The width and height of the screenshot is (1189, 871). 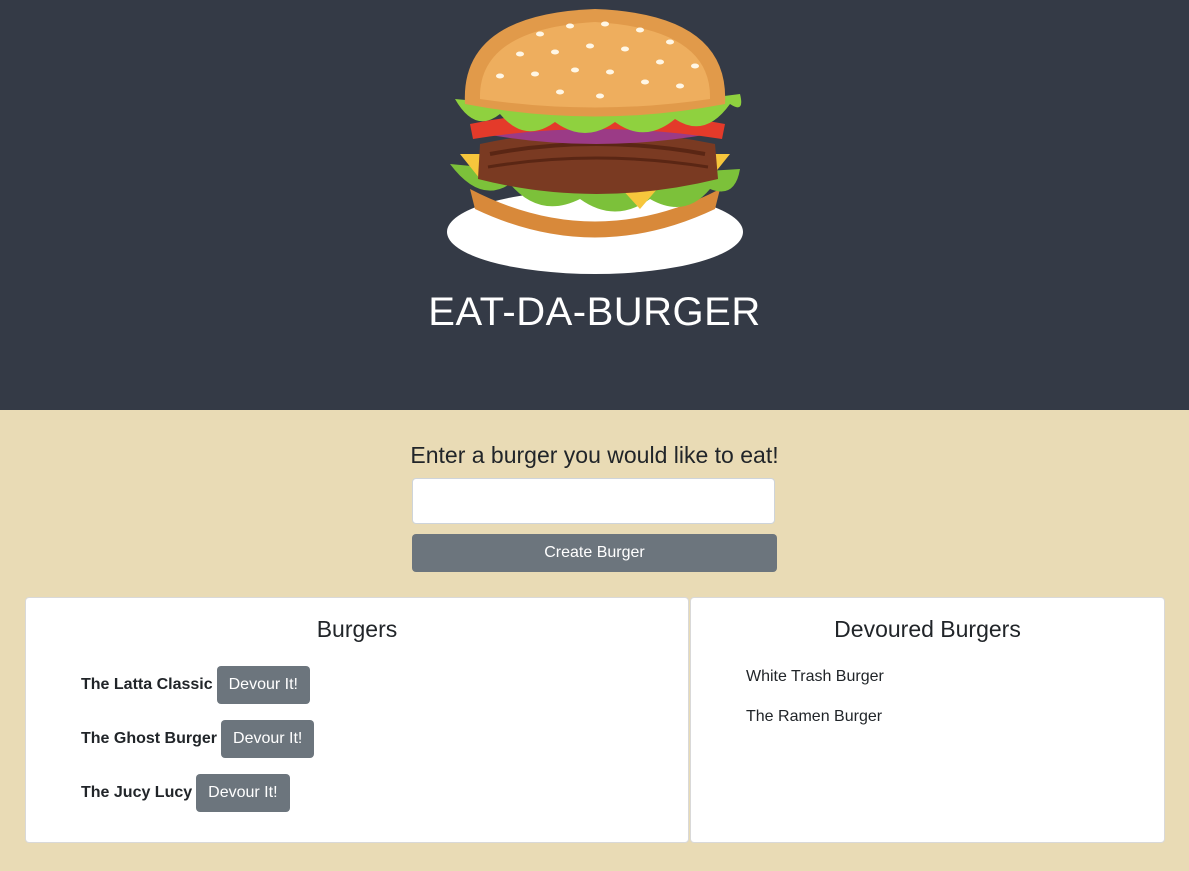 What do you see at coordinates (149, 738) in the screenshot?
I see `burger-name: The Ghost Burger` at bounding box center [149, 738].